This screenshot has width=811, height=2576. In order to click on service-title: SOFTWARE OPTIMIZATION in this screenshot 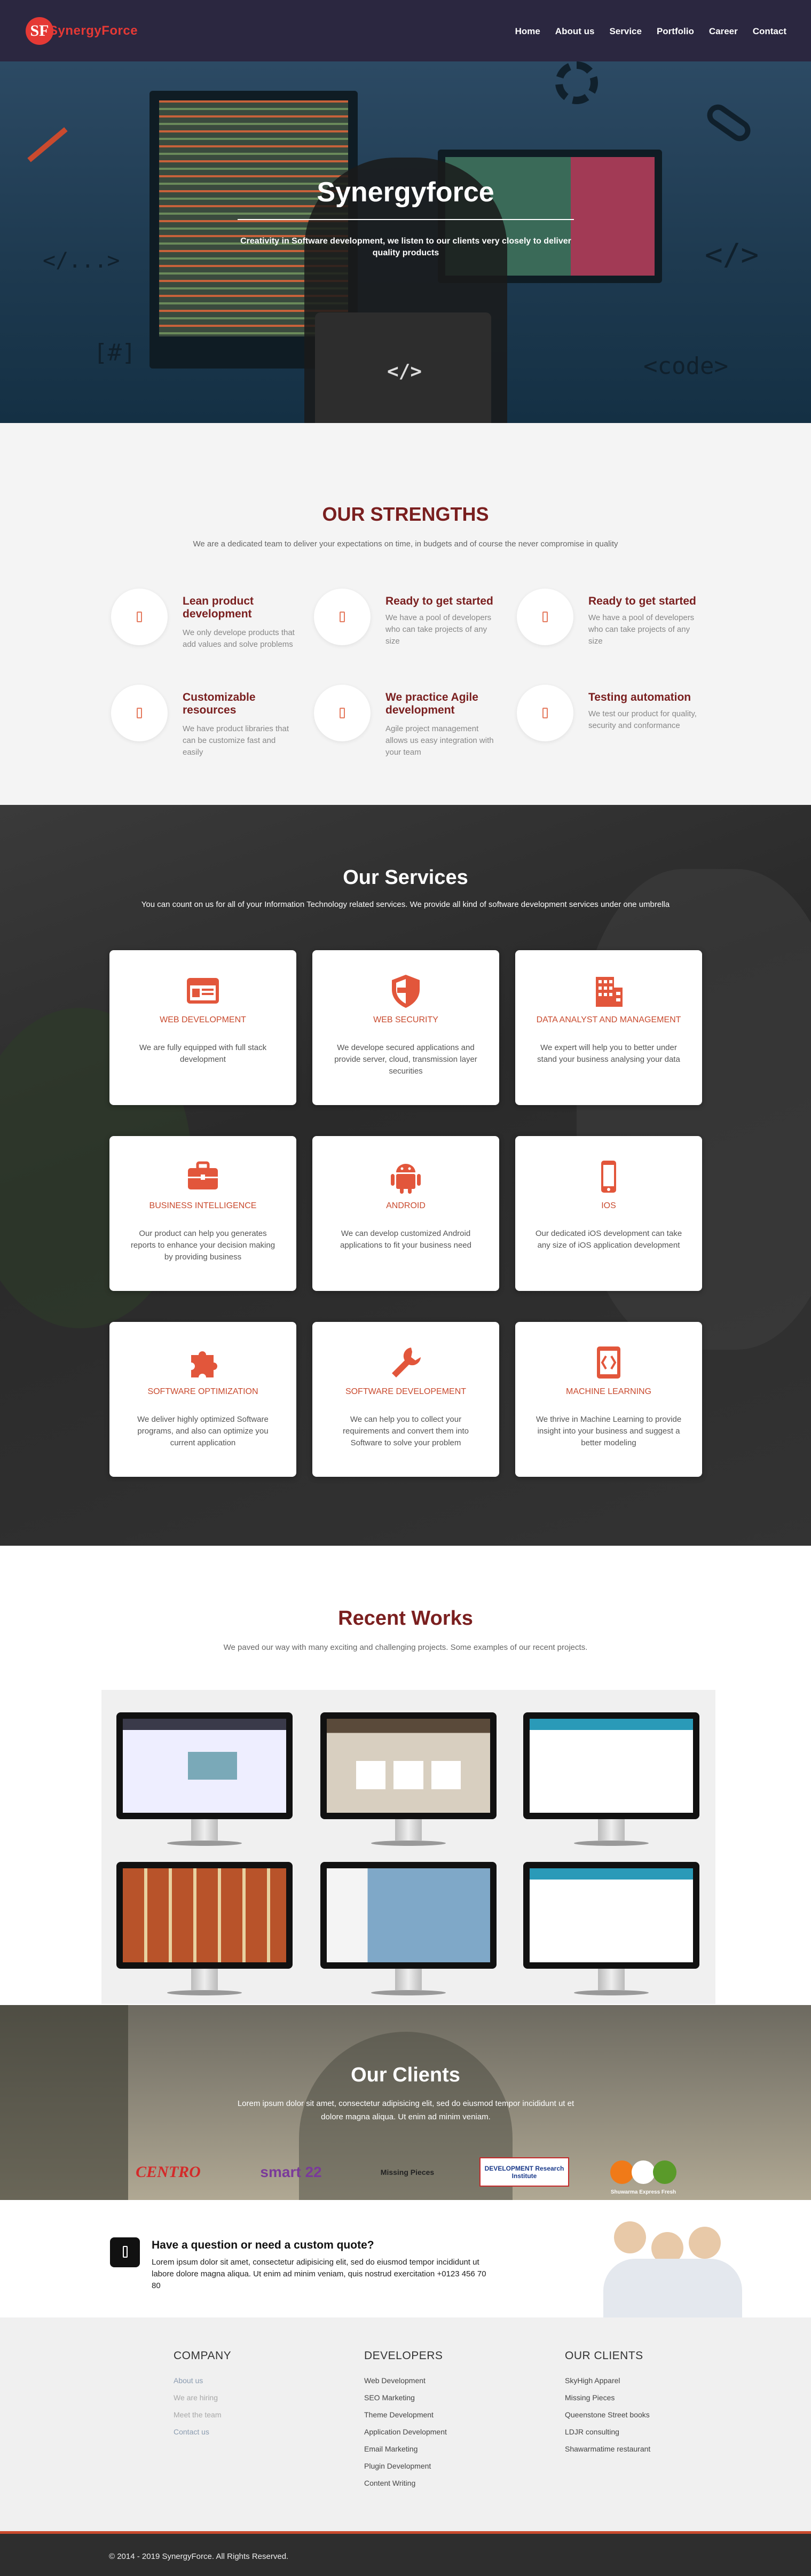, I will do `click(202, 1391)`.